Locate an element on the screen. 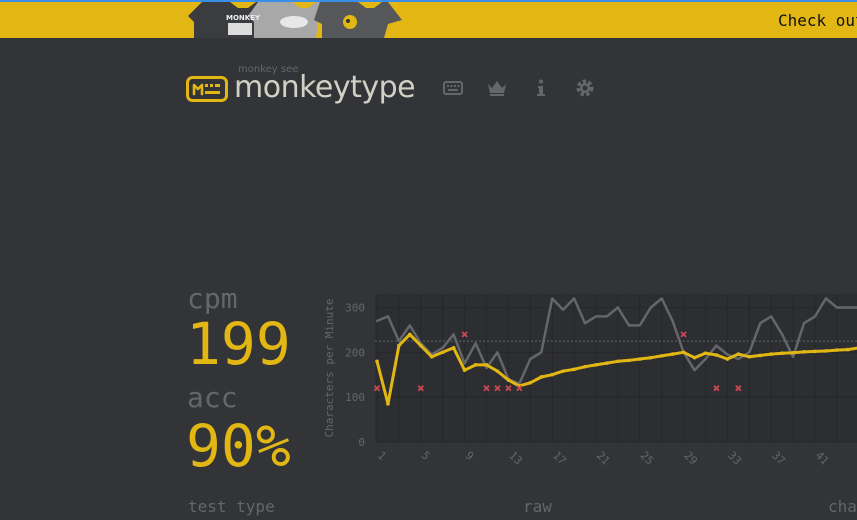 This screenshot has width=857, height=520. x-tick-label: 25 is located at coordinates (647, 458).